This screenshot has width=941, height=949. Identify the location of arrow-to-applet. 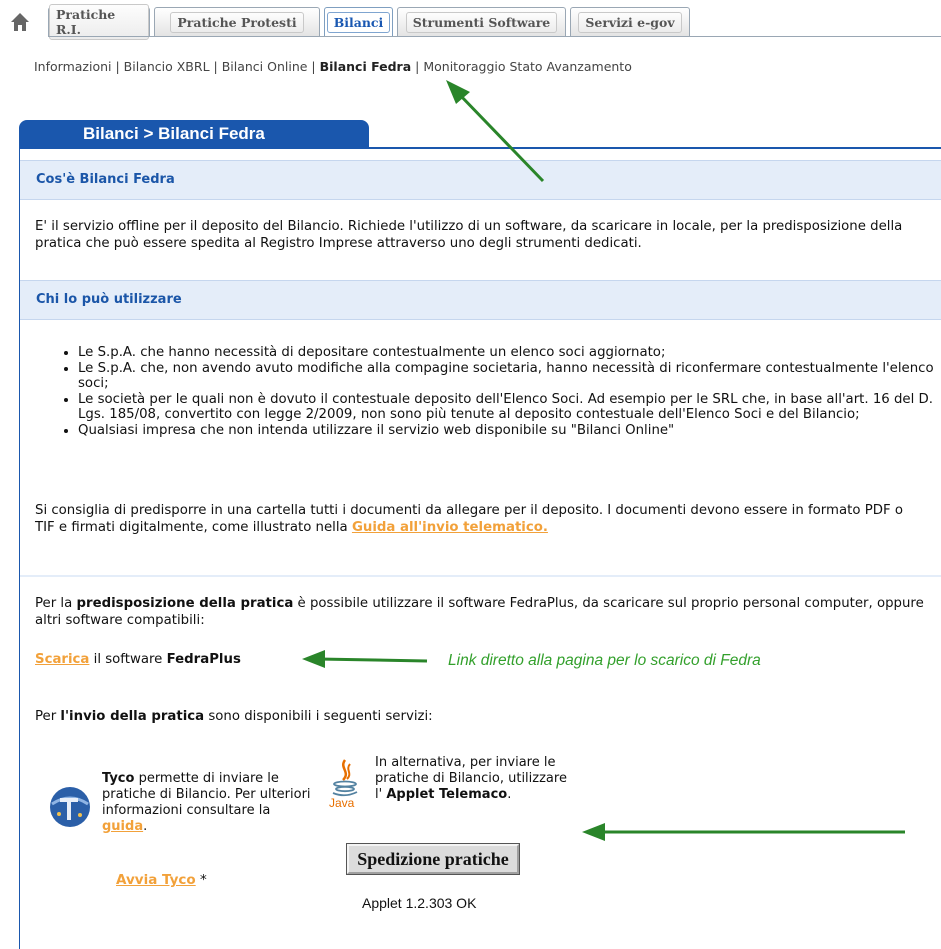
(743, 832).